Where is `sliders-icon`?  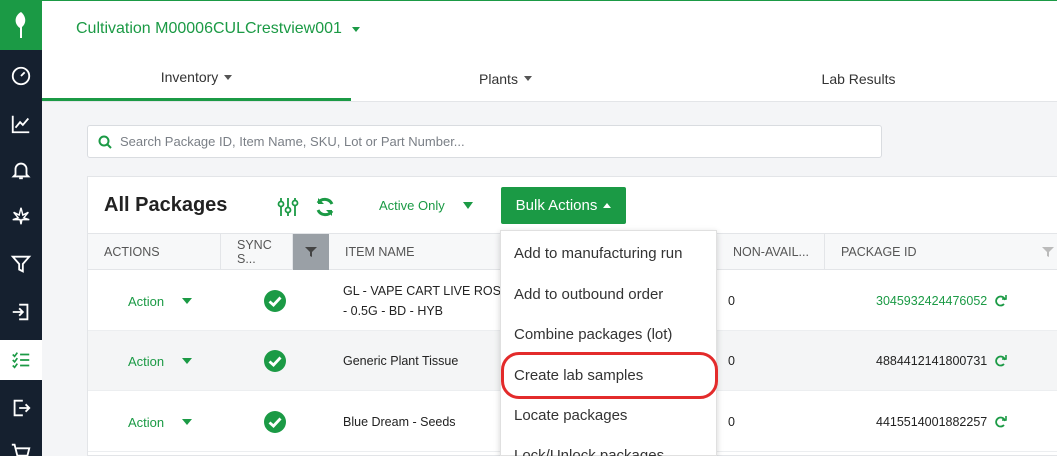 sliders-icon is located at coordinates (288, 207).